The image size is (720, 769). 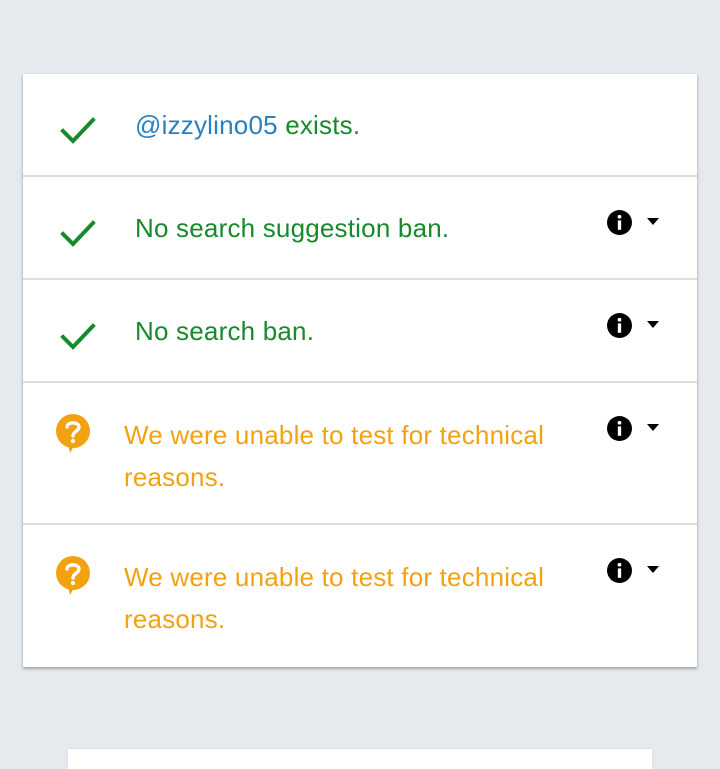 I want to click on result-row-search-ban: No search ban., so click(x=360, y=331).